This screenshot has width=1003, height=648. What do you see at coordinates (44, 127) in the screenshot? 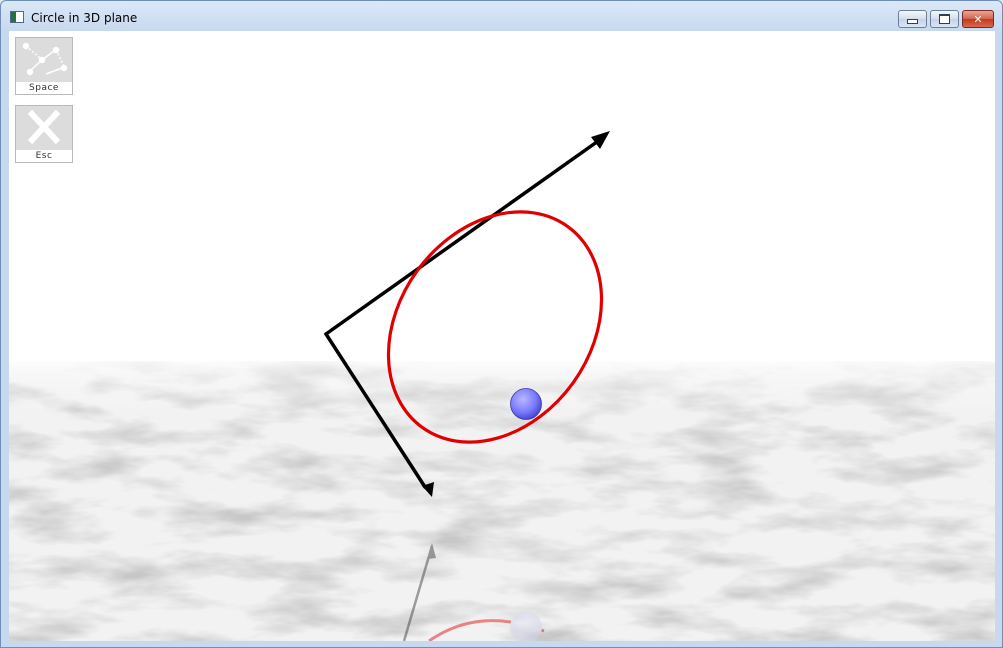
I see `close-x-icon` at bounding box center [44, 127].